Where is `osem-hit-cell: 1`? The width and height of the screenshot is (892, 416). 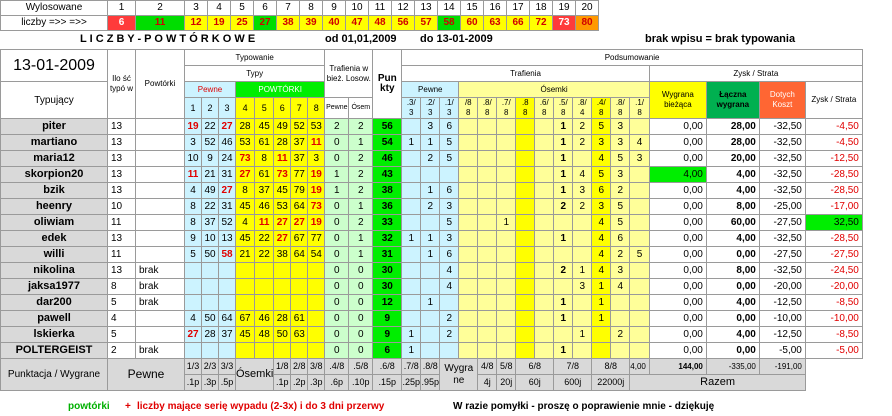 osem-hit-cell: 1 is located at coordinates (361, 254).